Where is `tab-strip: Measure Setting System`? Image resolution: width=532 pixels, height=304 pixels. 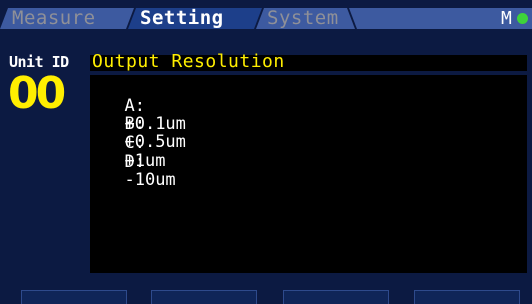
tab-strip: Measure Setting System is located at coordinates (266, 18).